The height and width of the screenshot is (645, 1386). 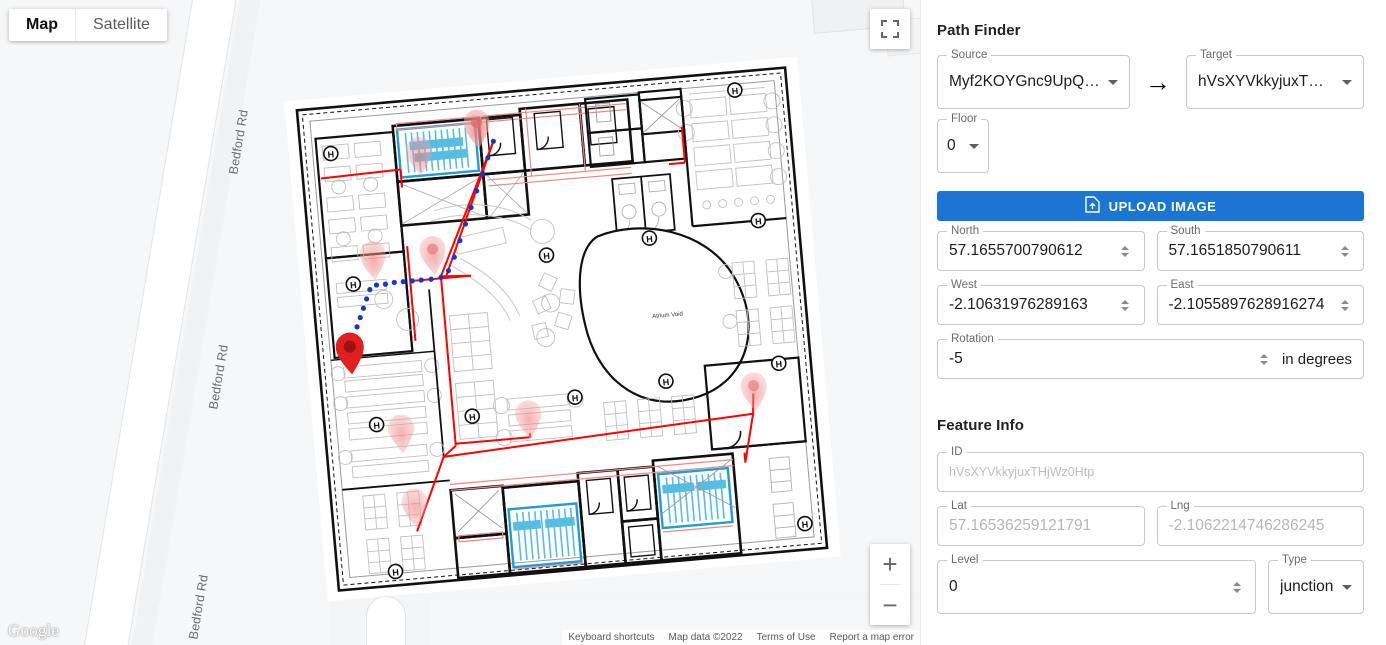 I want to click on feature-lat-input: Lat 57.16536259121791, so click(x=1041, y=523).